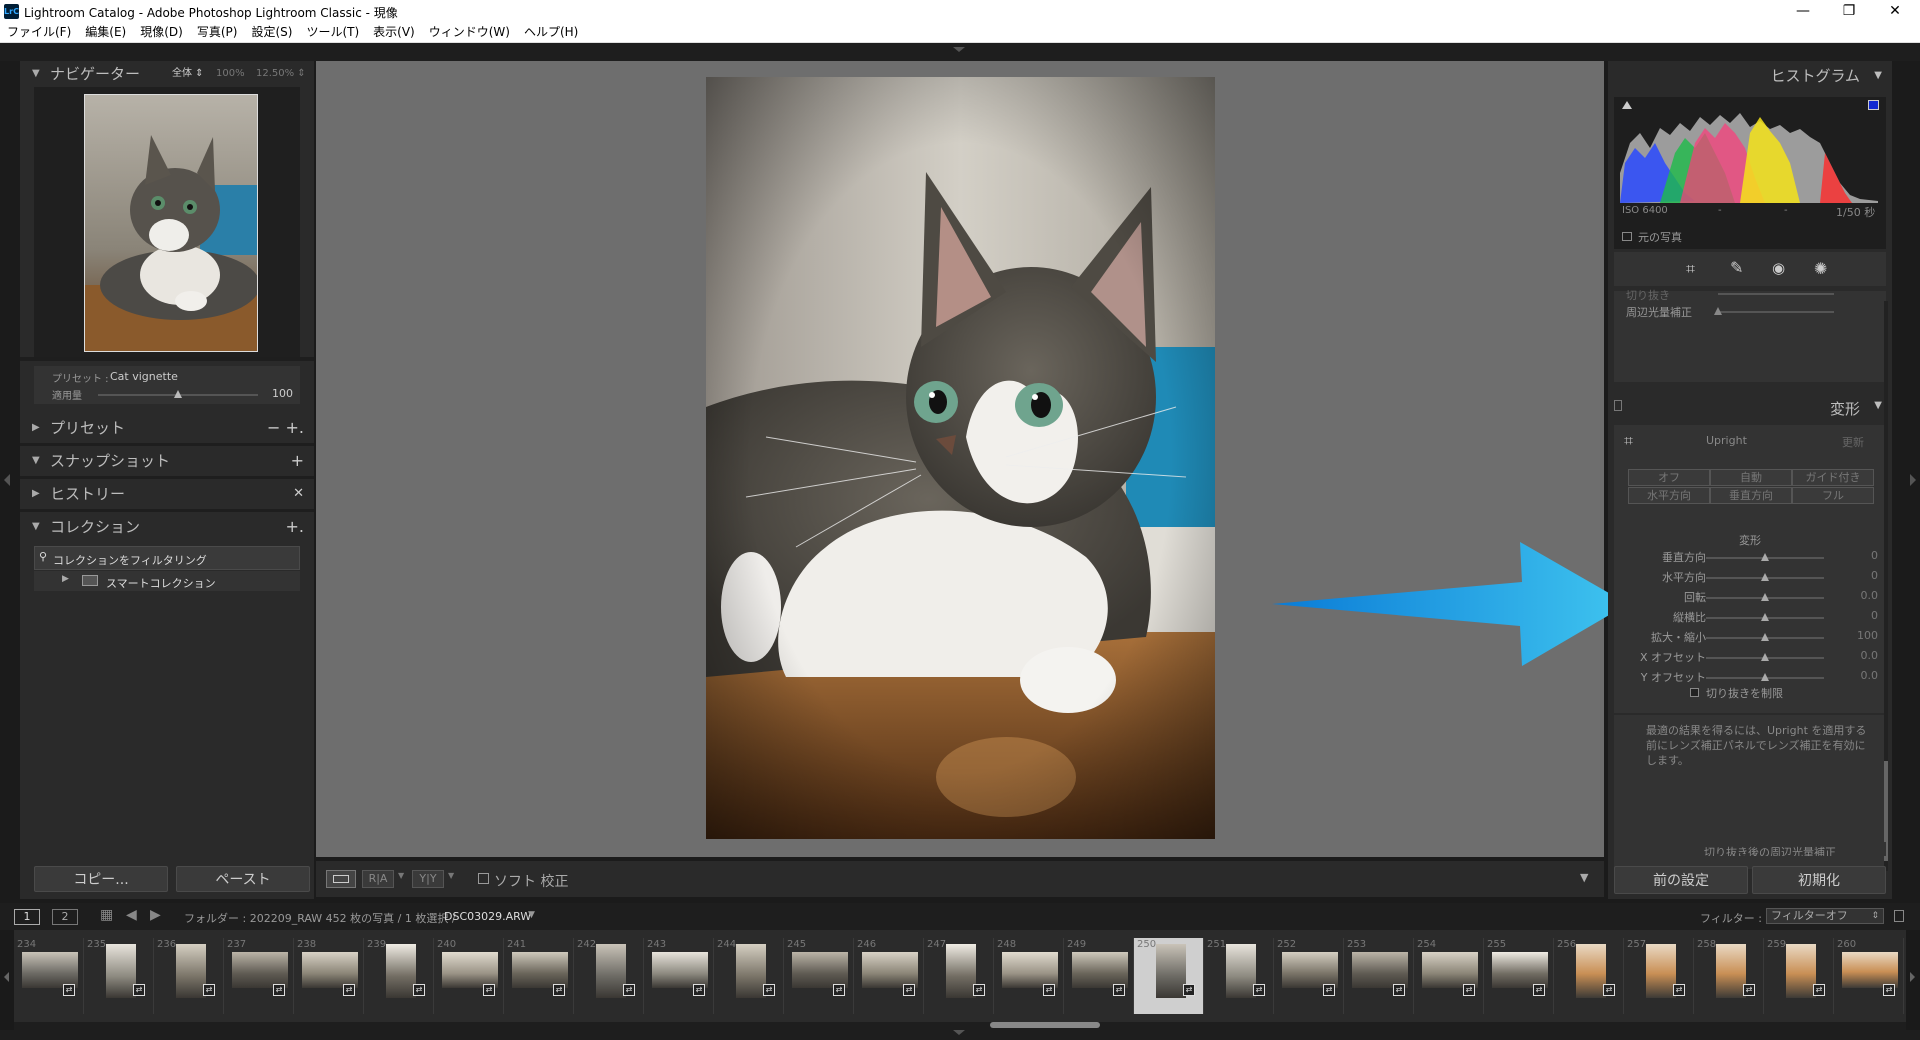  I want to click on filmstrip-thumbnail: 238 ⇄, so click(329, 976).